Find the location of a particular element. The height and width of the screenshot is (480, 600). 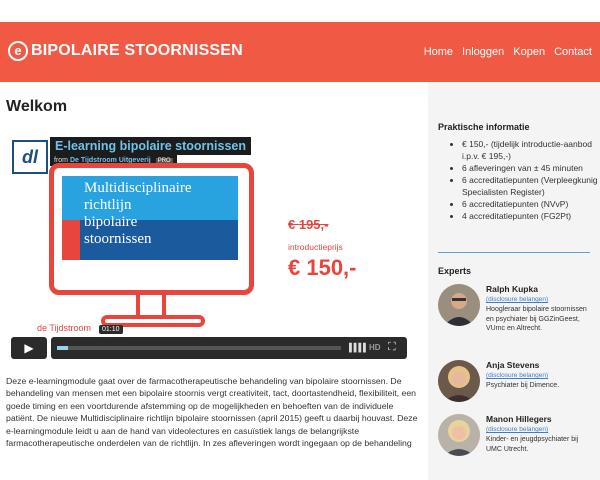

video-controls: ▶ 01:10 ▌▌▌▌ HD ⛶ is located at coordinates (209, 342).